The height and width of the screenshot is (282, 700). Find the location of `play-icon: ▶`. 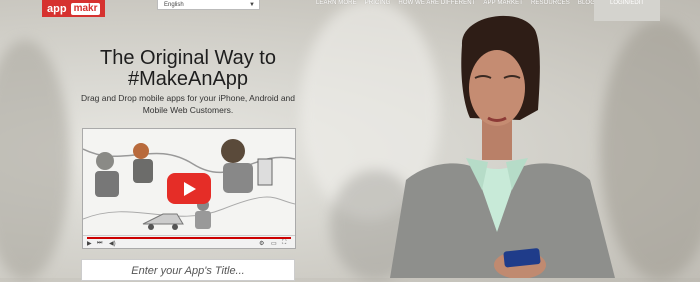

play-icon: ▶ is located at coordinates (89, 243).